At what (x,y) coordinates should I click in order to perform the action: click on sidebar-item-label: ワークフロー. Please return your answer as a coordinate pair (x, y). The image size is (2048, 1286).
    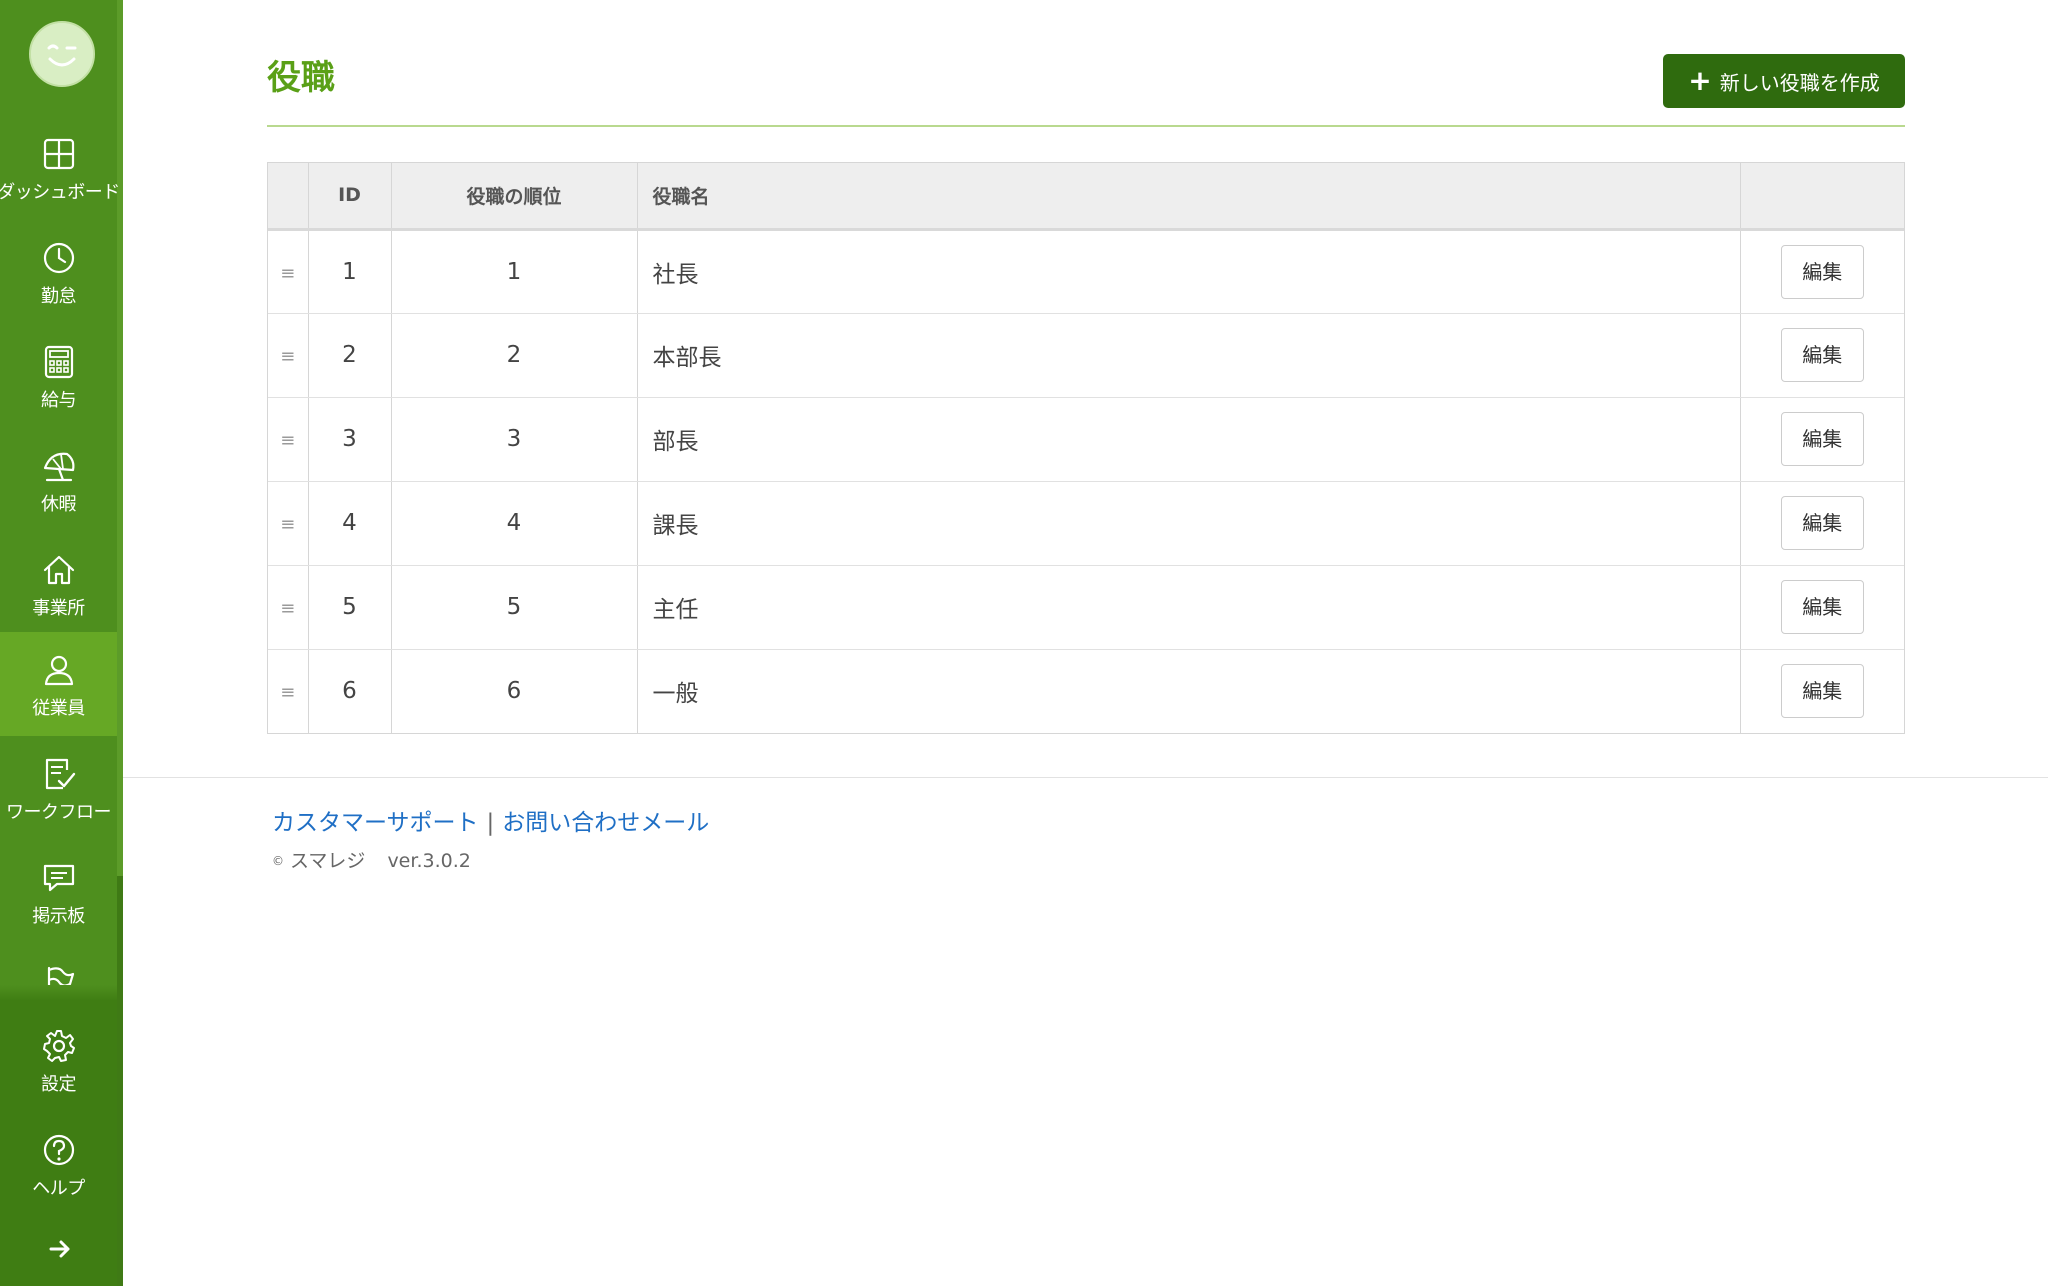
    Looking at the image, I should click on (59, 812).